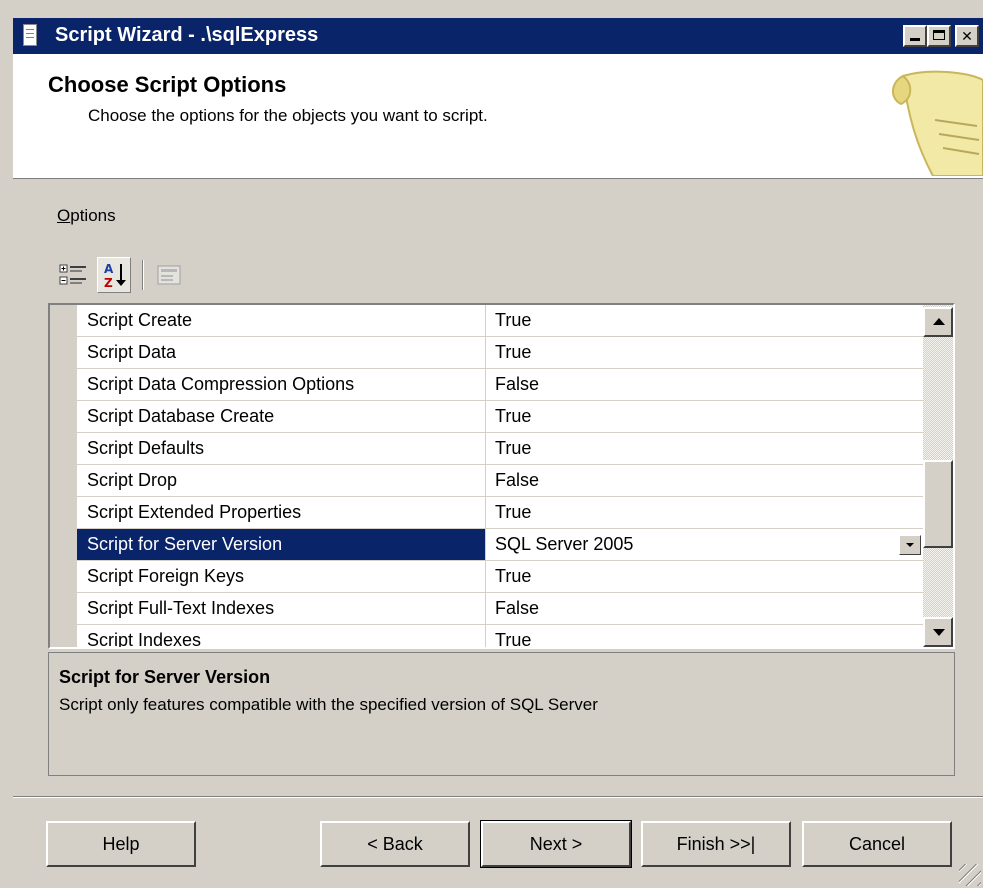  I want to click on property-name: Script Drop, so click(281, 480).